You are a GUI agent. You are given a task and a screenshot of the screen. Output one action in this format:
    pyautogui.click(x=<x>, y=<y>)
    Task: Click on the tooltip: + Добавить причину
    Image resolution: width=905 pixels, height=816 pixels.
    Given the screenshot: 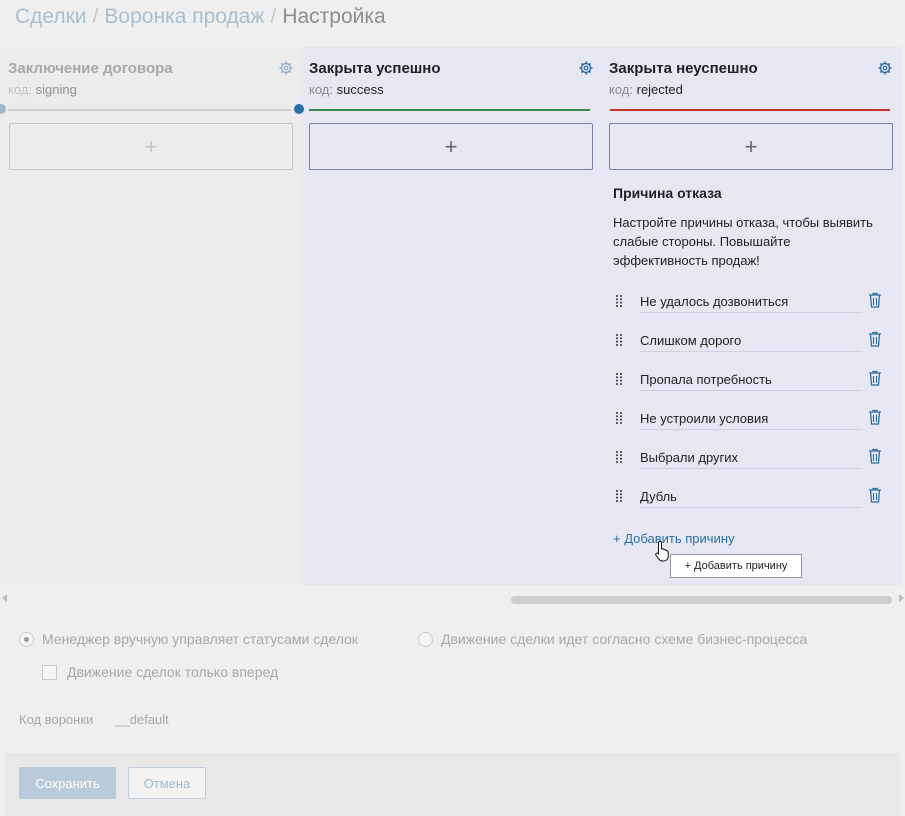 What is the action you would take?
    pyautogui.click(x=736, y=566)
    